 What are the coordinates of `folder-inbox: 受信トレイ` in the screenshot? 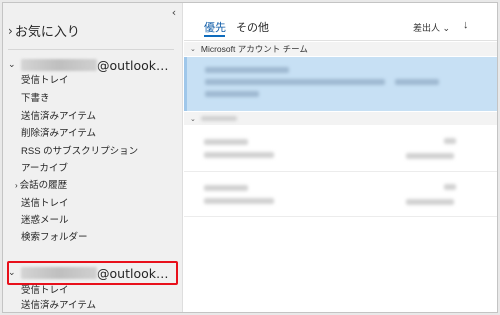 It's located at (45, 81).